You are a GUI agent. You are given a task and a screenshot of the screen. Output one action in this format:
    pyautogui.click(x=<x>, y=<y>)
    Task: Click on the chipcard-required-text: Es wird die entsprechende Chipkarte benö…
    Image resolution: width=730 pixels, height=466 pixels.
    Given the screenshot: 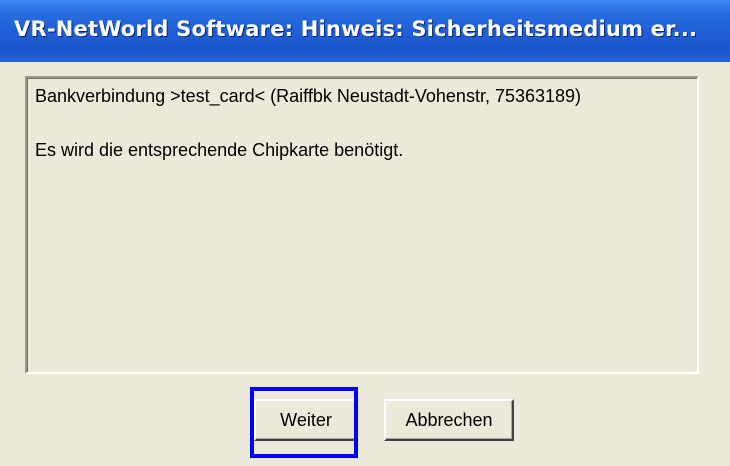 What is the action you would take?
    pyautogui.click(x=219, y=150)
    